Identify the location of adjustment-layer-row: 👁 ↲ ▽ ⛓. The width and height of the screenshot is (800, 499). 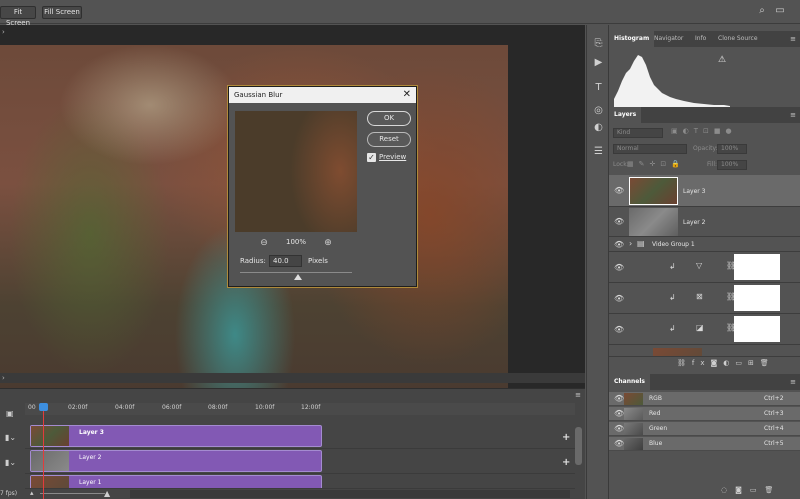
(704, 267).